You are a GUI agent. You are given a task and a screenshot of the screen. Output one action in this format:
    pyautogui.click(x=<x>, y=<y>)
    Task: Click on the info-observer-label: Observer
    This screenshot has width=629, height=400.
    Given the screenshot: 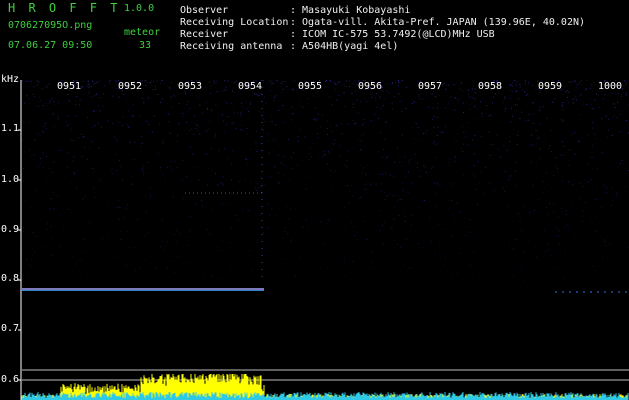 What is the action you would take?
    pyautogui.click(x=204, y=10)
    